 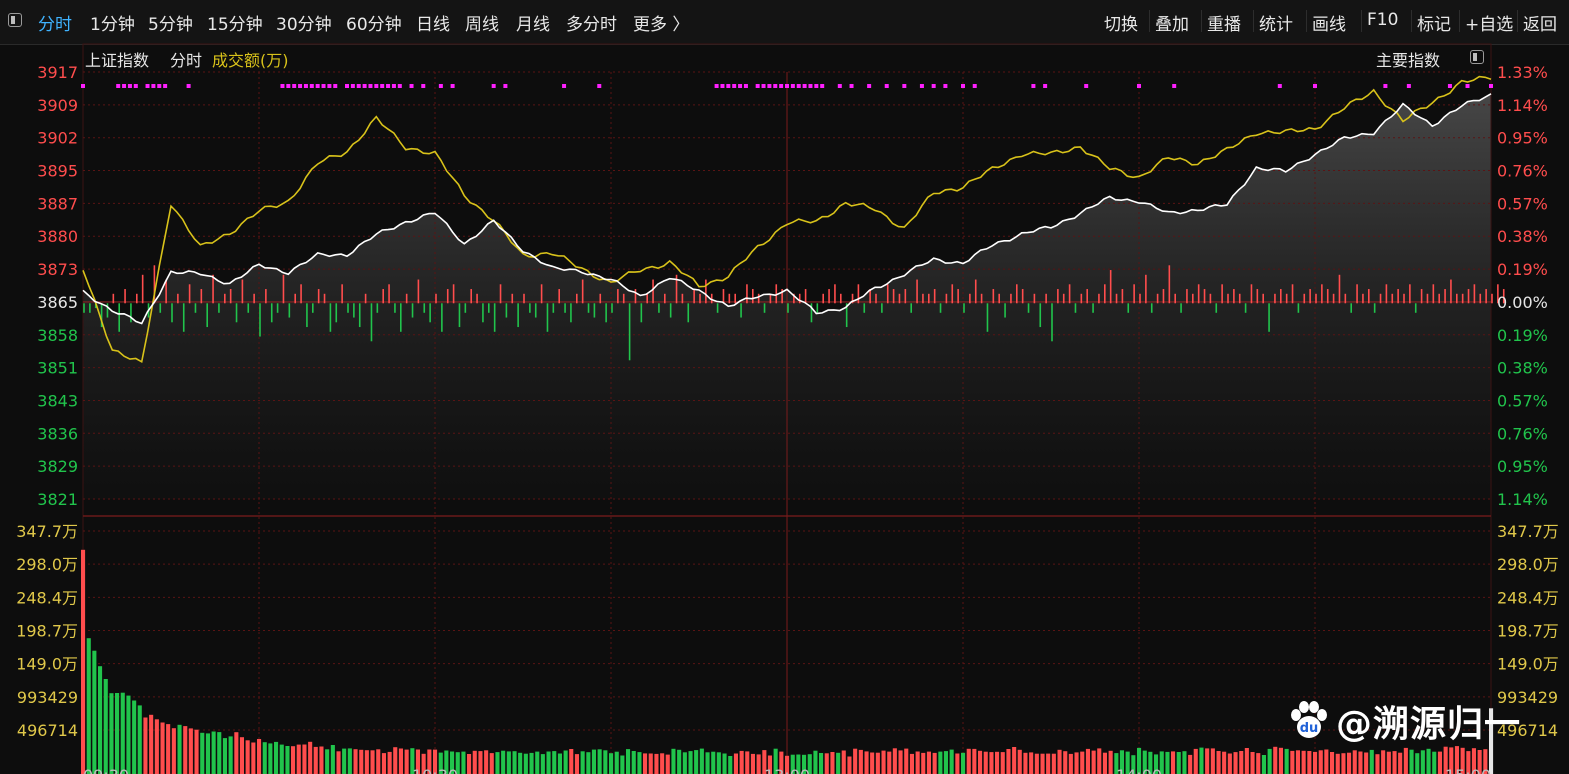 I want to click on paw-logo-icon: du, so click(x=1309, y=719).